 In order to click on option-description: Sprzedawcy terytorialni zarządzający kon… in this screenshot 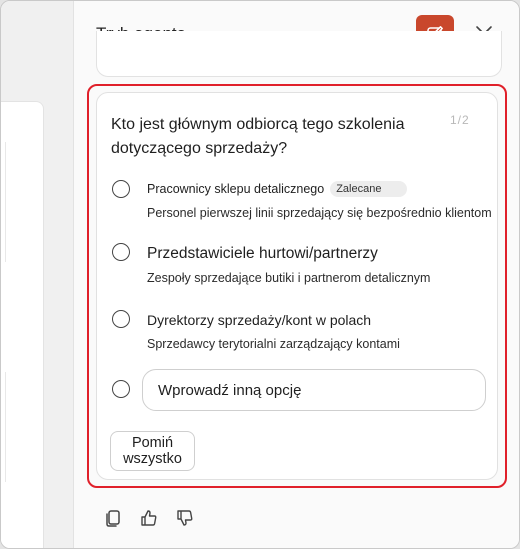, I will do `click(273, 344)`.